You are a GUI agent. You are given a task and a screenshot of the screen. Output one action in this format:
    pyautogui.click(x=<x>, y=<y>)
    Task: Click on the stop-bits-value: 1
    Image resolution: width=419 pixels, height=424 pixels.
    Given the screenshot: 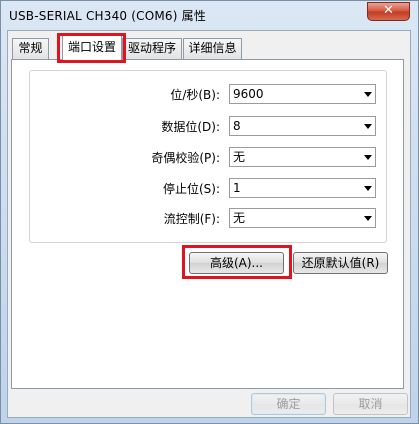 What is the action you would take?
    pyautogui.click(x=237, y=188)
    